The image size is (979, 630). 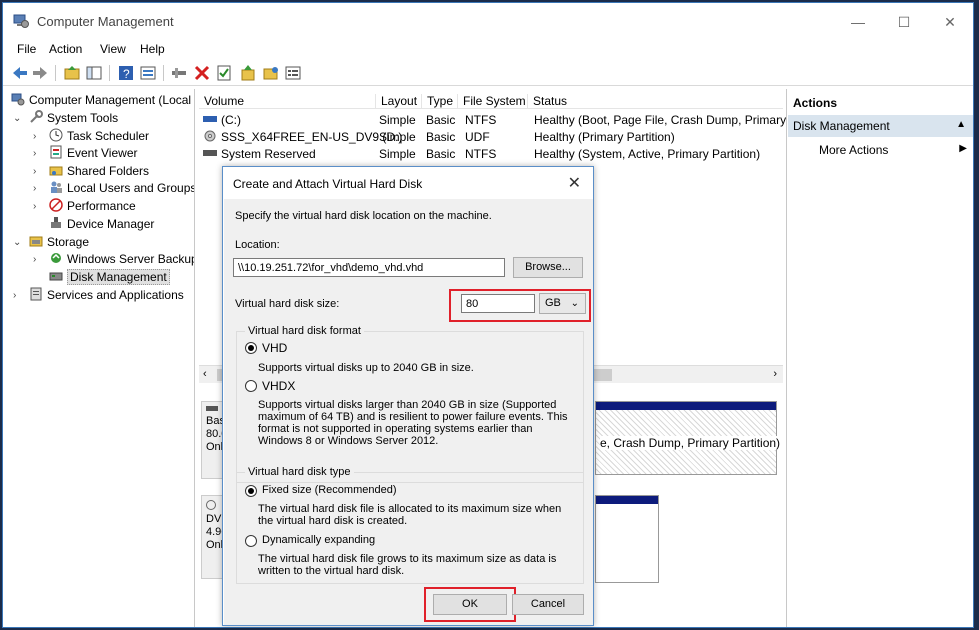 What do you see at coordinates (72, 73) in the screenshot?
I see `up-folder-icon` at bounding box center [72, 73].